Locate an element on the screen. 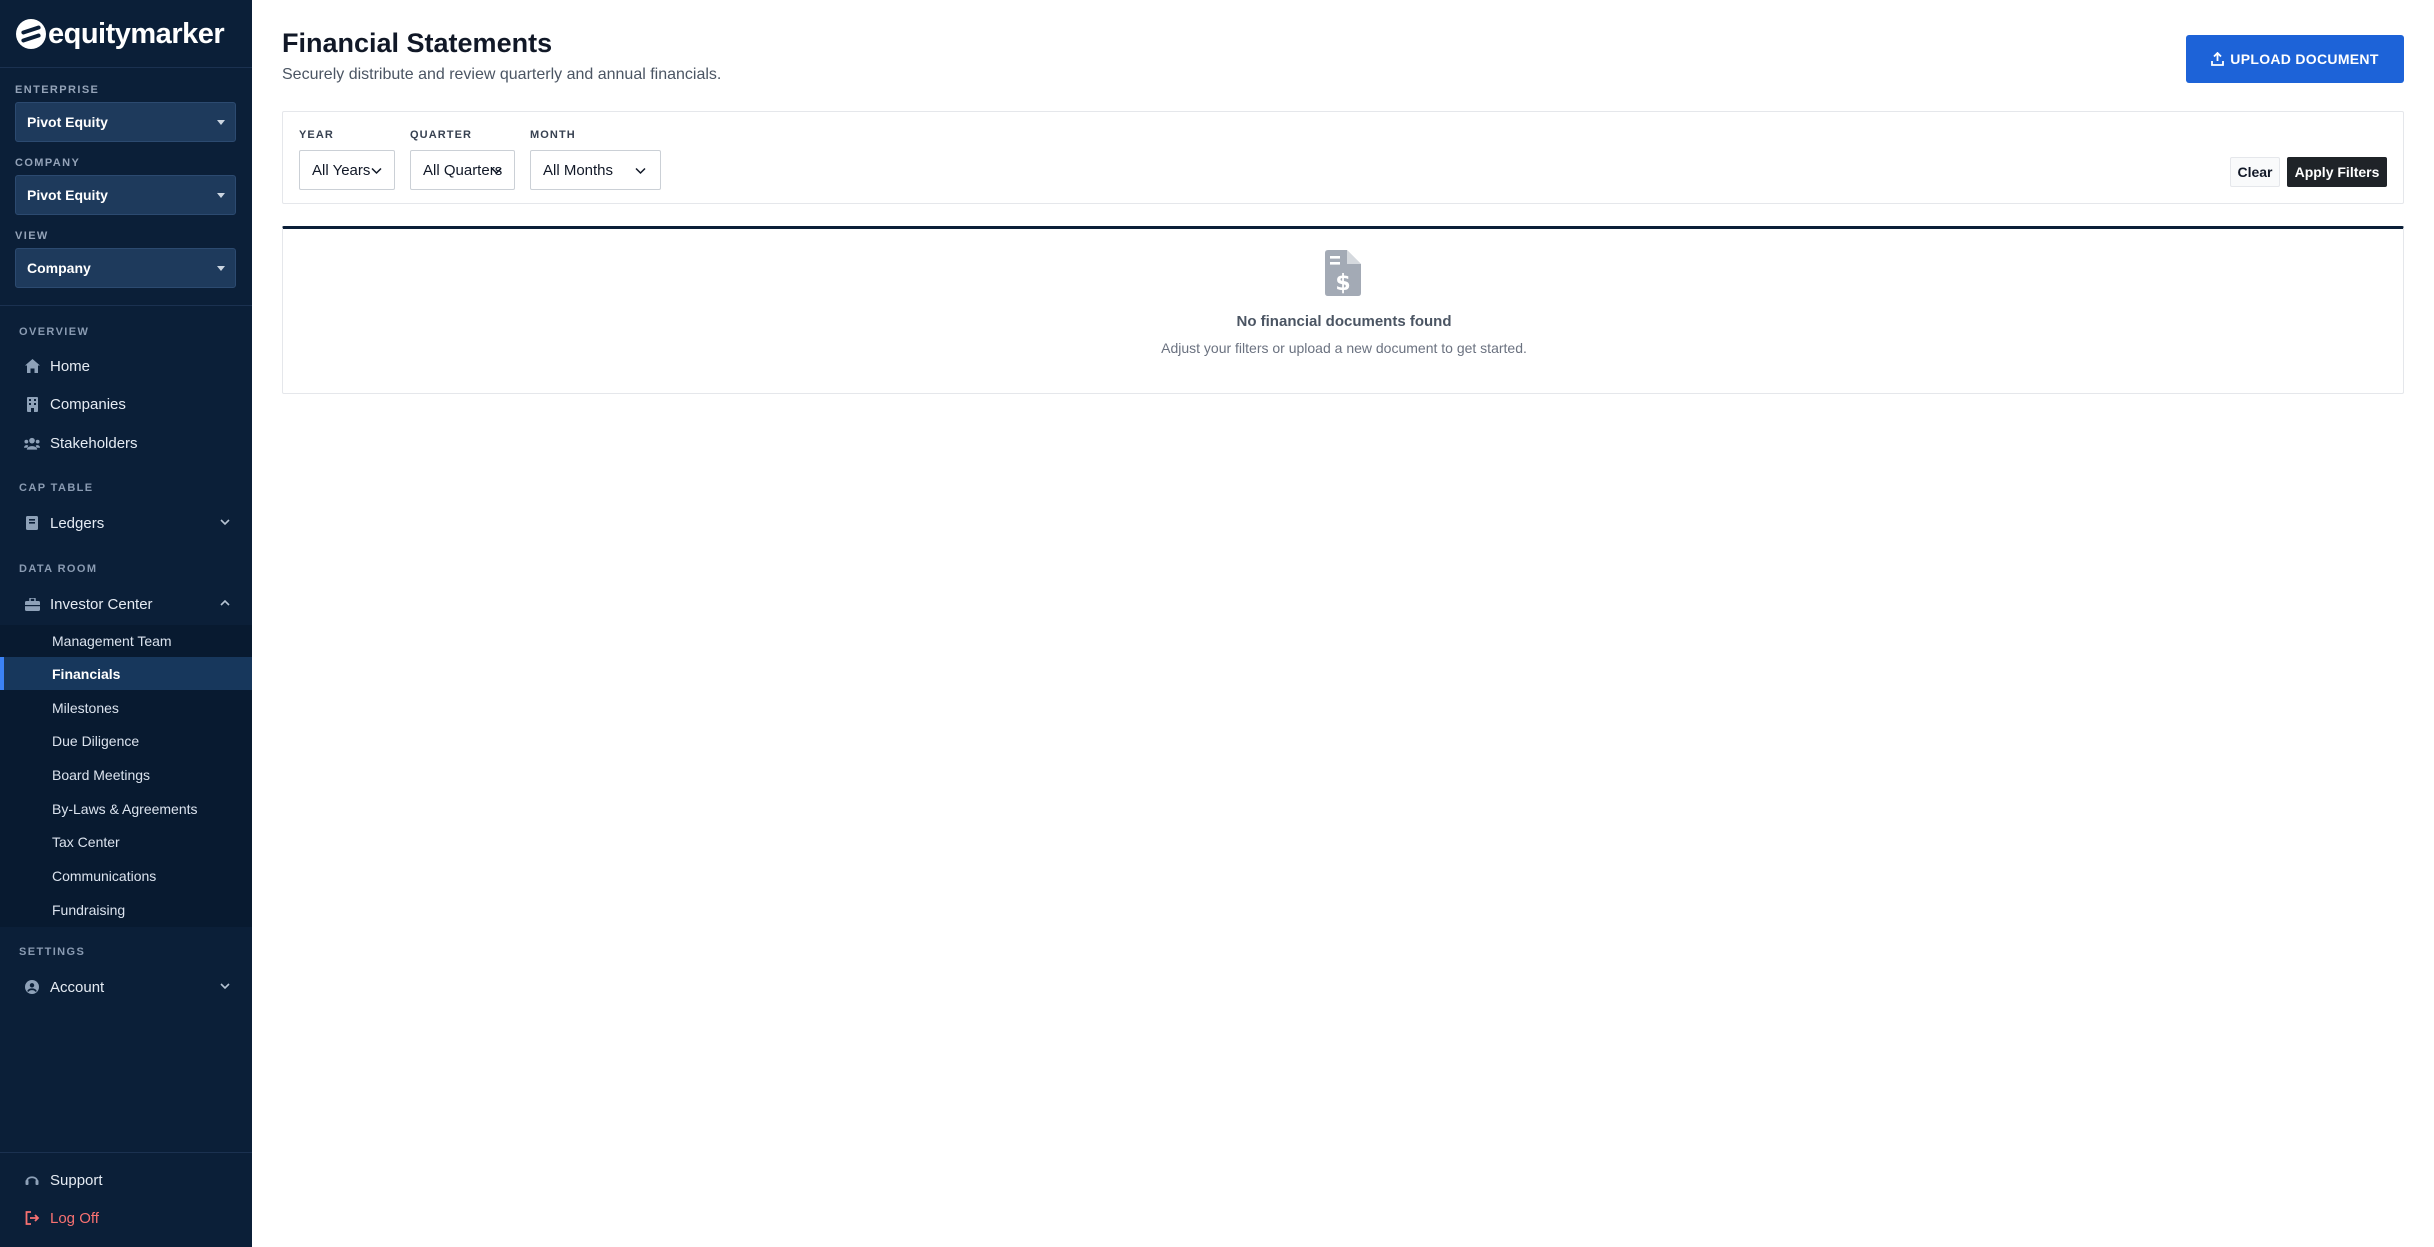 Image resolution: width=2434 pixels, height=1247 pixels. sidebar-item-tax-center: Tax Center is located at coordinates (126, 841).